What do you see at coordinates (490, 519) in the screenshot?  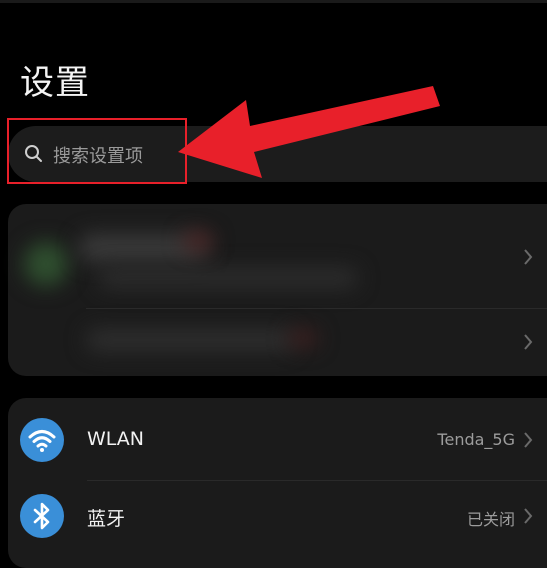 I see `settings-row-value: 已关闭` at bounding box center [490, 519].